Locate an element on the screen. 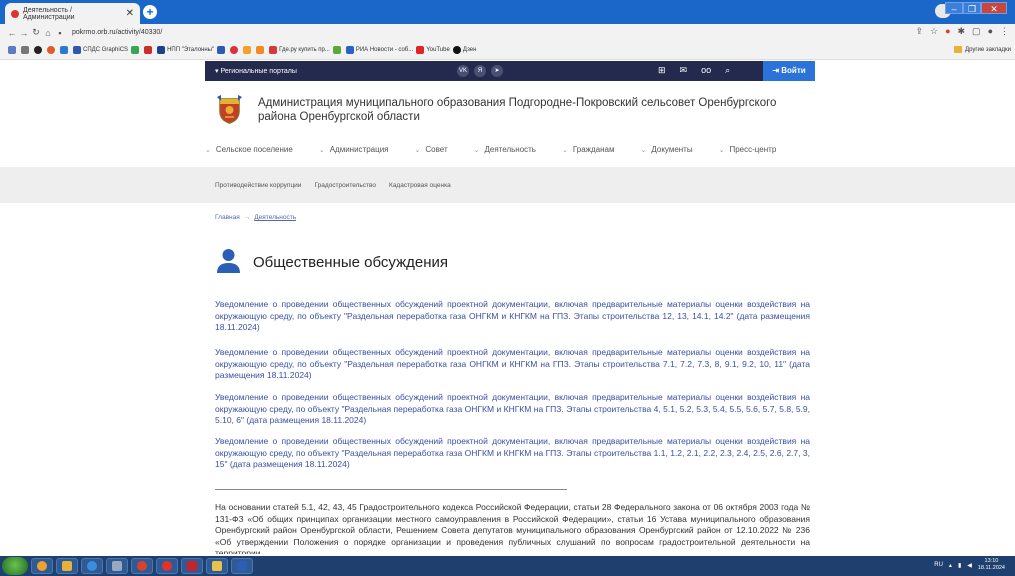 This screenshot has width=1015, height=576. close-tab-icon: ✕ is located at coordinates (130, 13).